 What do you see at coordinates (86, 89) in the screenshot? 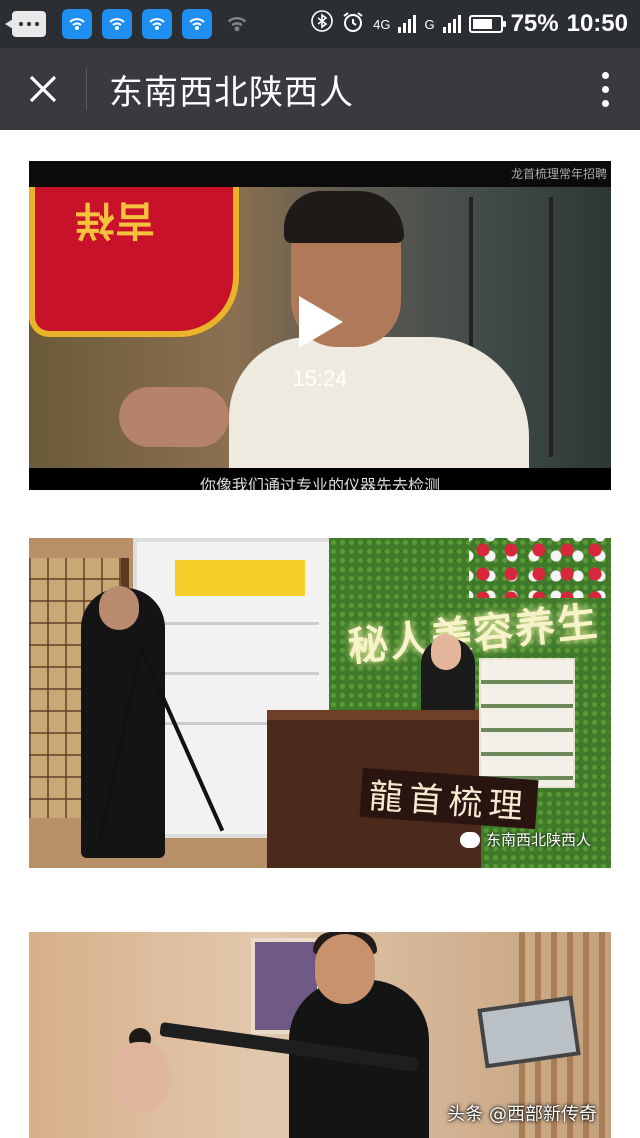
I see `app-bar-divider` at bounding box center [86, 89].